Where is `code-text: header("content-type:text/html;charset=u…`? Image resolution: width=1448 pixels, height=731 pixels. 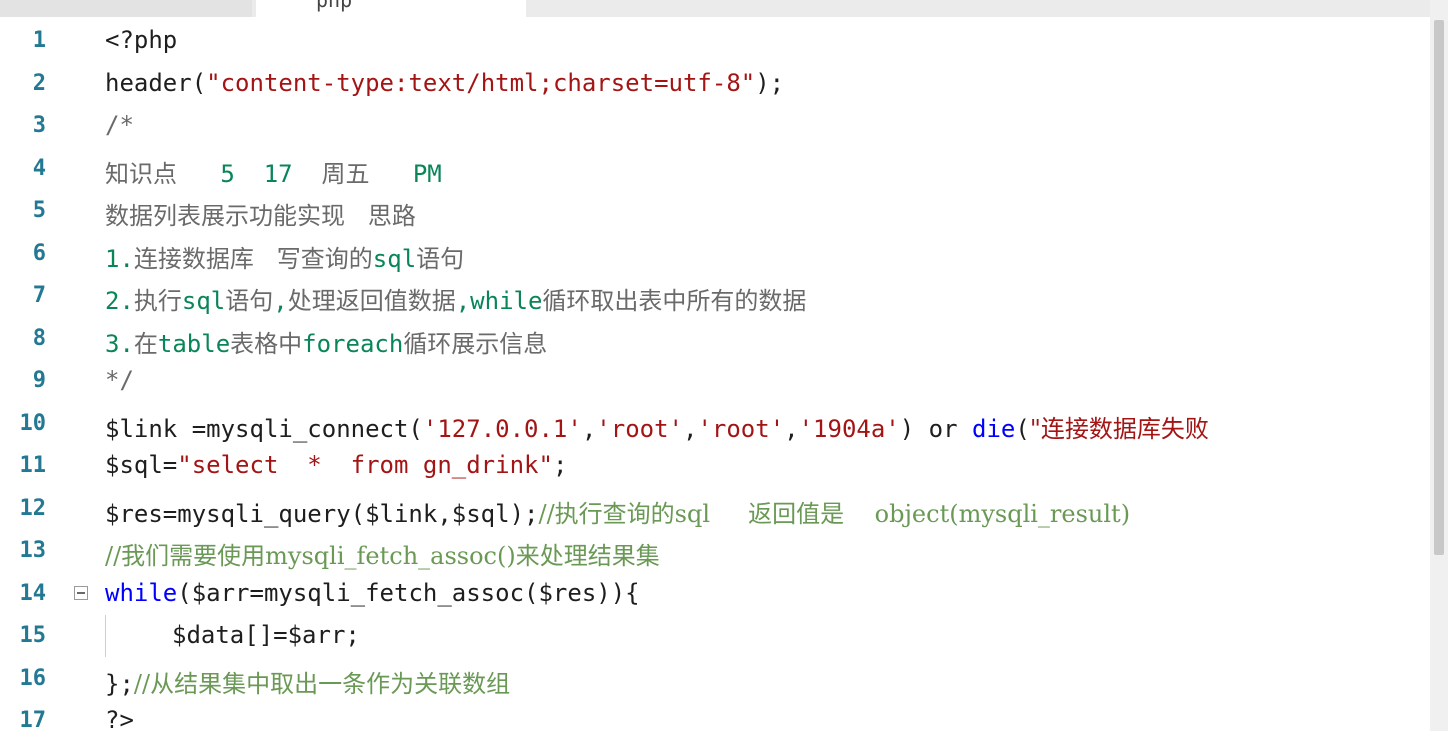
code-text: header("content-type:text/html;charset=u… is located at coordinates (444, 83).